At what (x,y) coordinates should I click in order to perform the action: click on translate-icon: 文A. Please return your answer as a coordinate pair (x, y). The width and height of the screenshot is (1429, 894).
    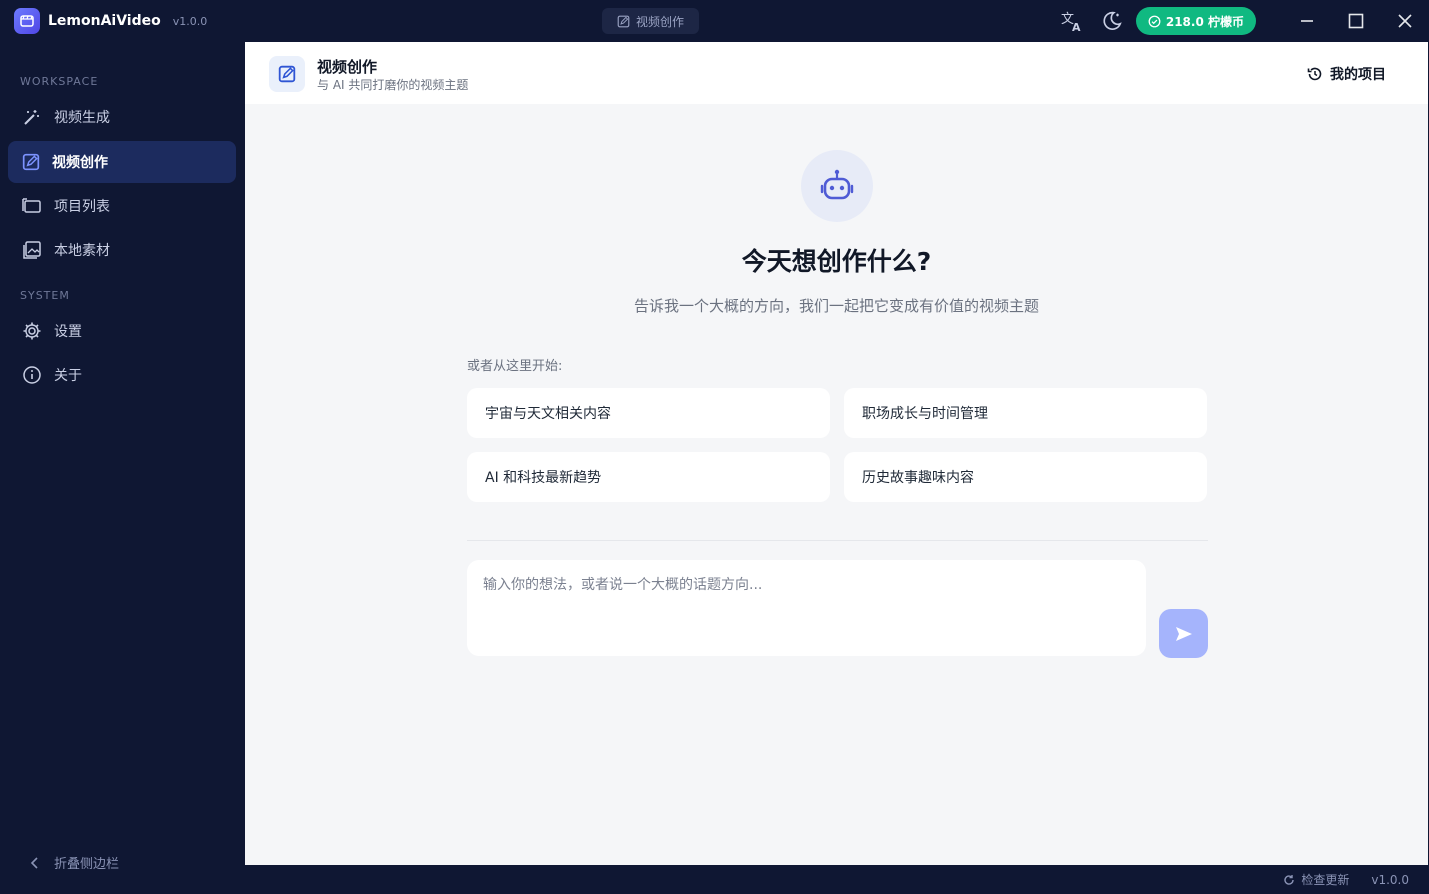
    Looking at the image, I should click on (1072, 21).